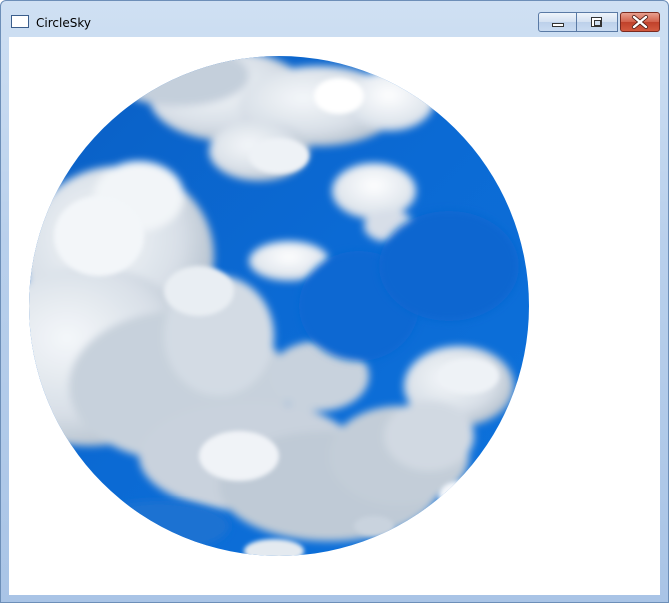 This screenshot has width=669, height=603. Describe the element at coordinates (20, 21) in the screenshot. I see `window-icon` at that location.